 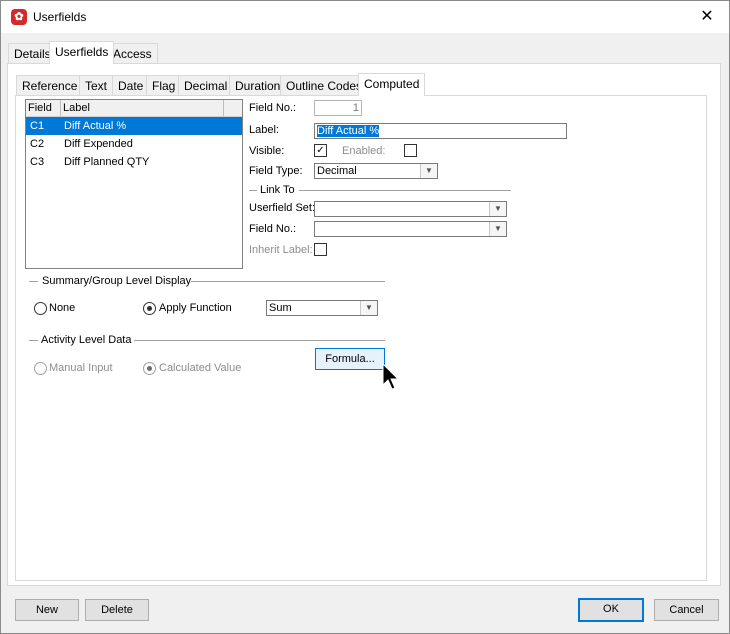 What do you see at coordinates (95, 126) in the screenshot?
I see `row-label: Diff Actual %` at bounding box center [95, 126].